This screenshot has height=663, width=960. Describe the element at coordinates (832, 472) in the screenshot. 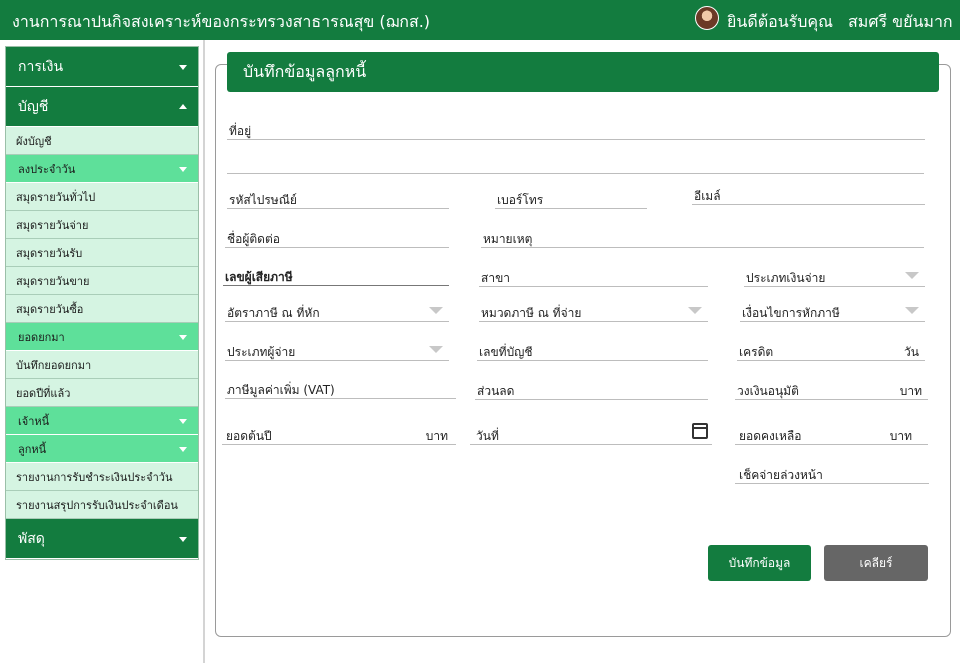

I see `post-dated-cheque-field: เช็คจ่ายล่วงหน้า` at that location.